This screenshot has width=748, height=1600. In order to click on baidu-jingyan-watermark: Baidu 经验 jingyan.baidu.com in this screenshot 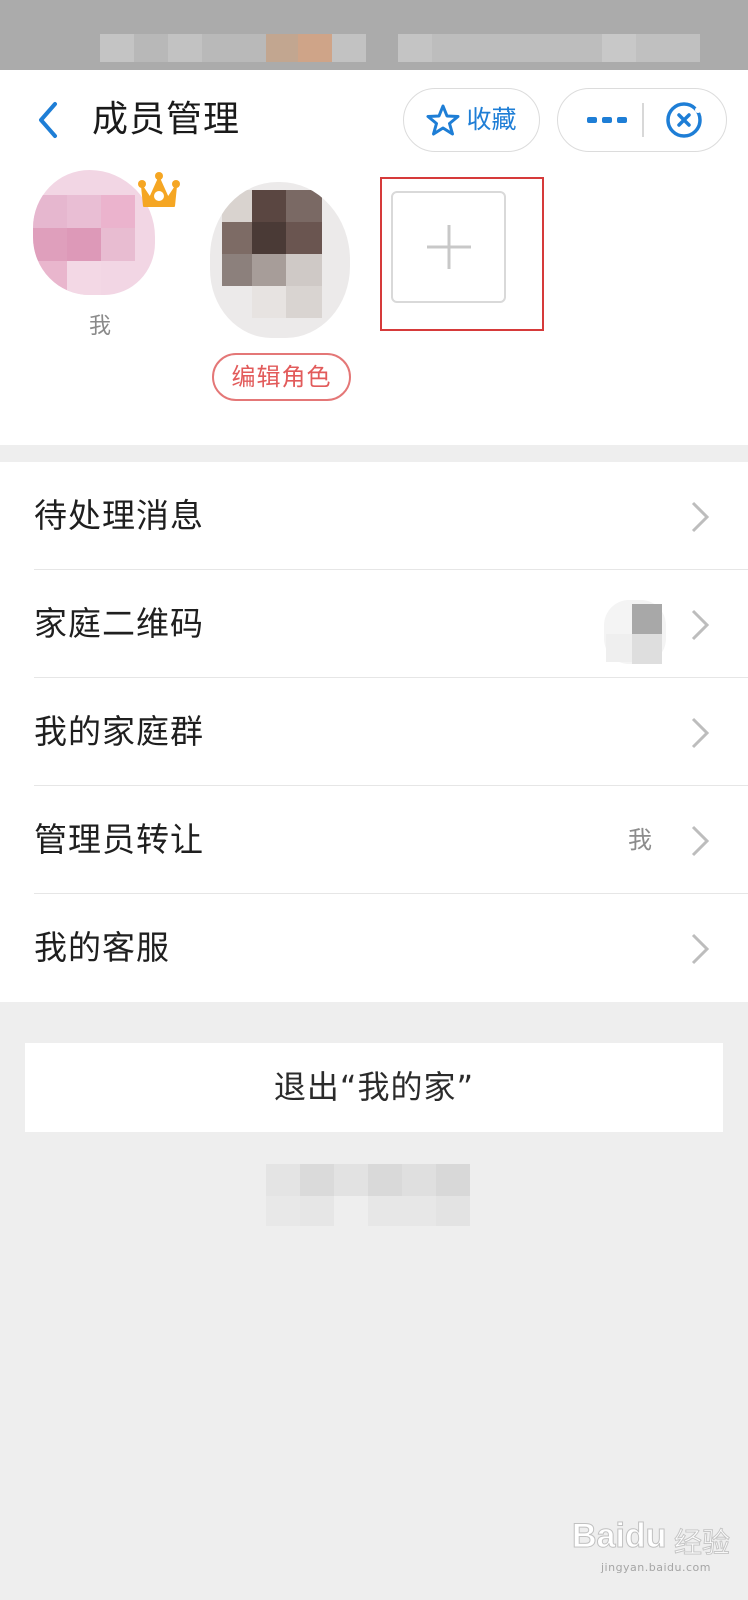, I will do `click(655, 1545)`.